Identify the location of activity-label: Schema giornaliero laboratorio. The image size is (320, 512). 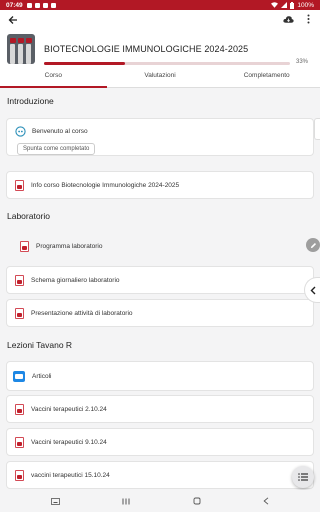
(75, 280).